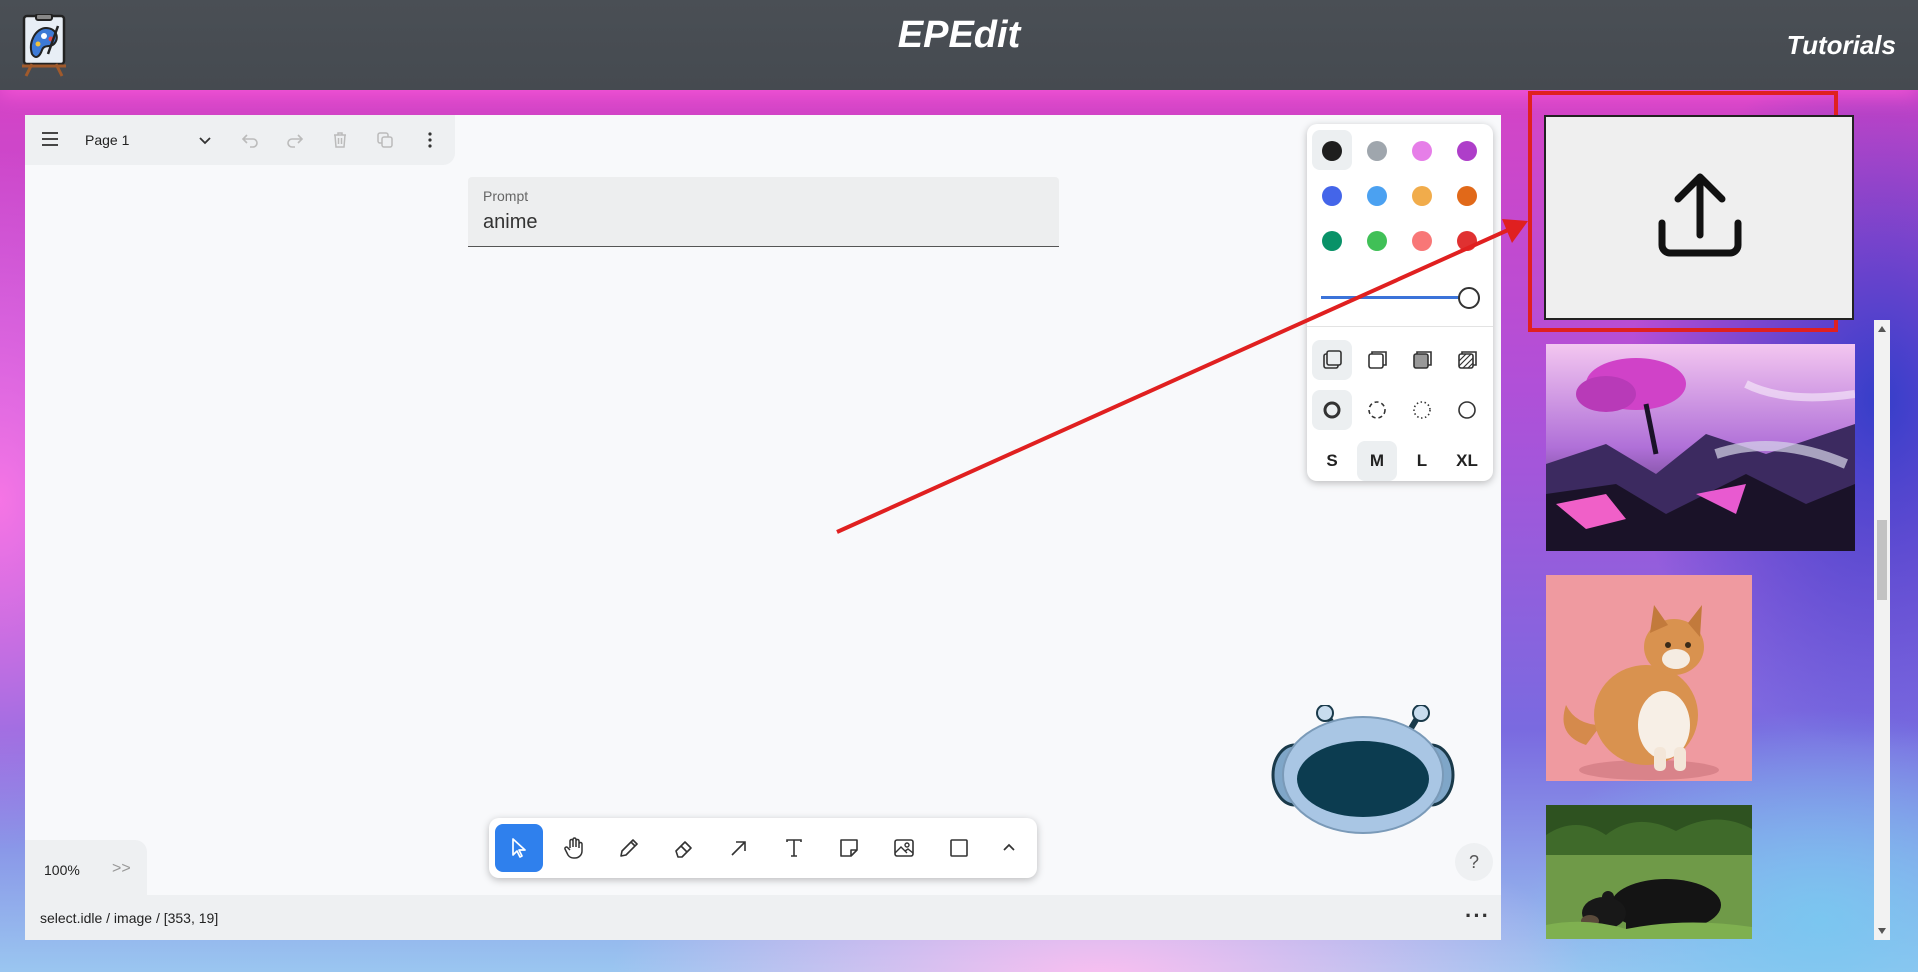 The image size is (1918, 972). What do you see at coordinates (1469, 298) in the screenshot?
I see `opacity-slider-thumb` at bounding box center [1469, 298].